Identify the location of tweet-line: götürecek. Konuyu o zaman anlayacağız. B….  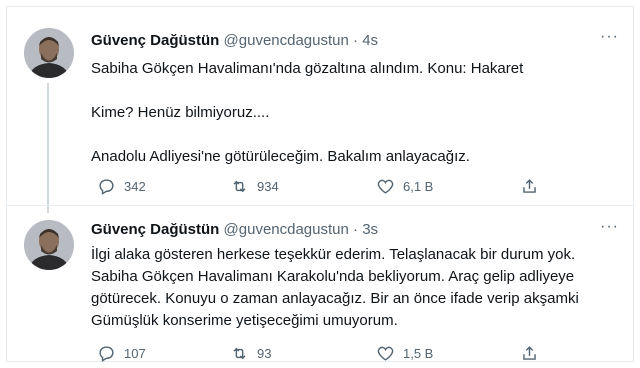
(335, 298).